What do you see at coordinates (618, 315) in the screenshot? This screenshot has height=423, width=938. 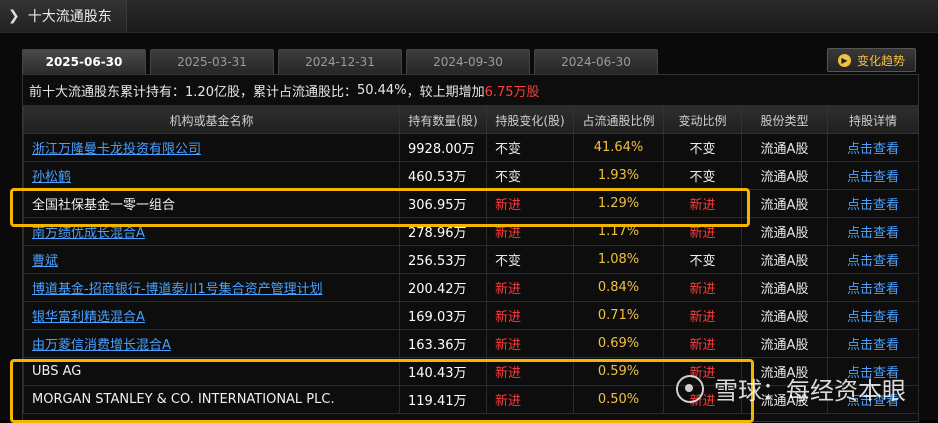 I see `float-ratio: 0.71%` at bounding box center [618, 315].